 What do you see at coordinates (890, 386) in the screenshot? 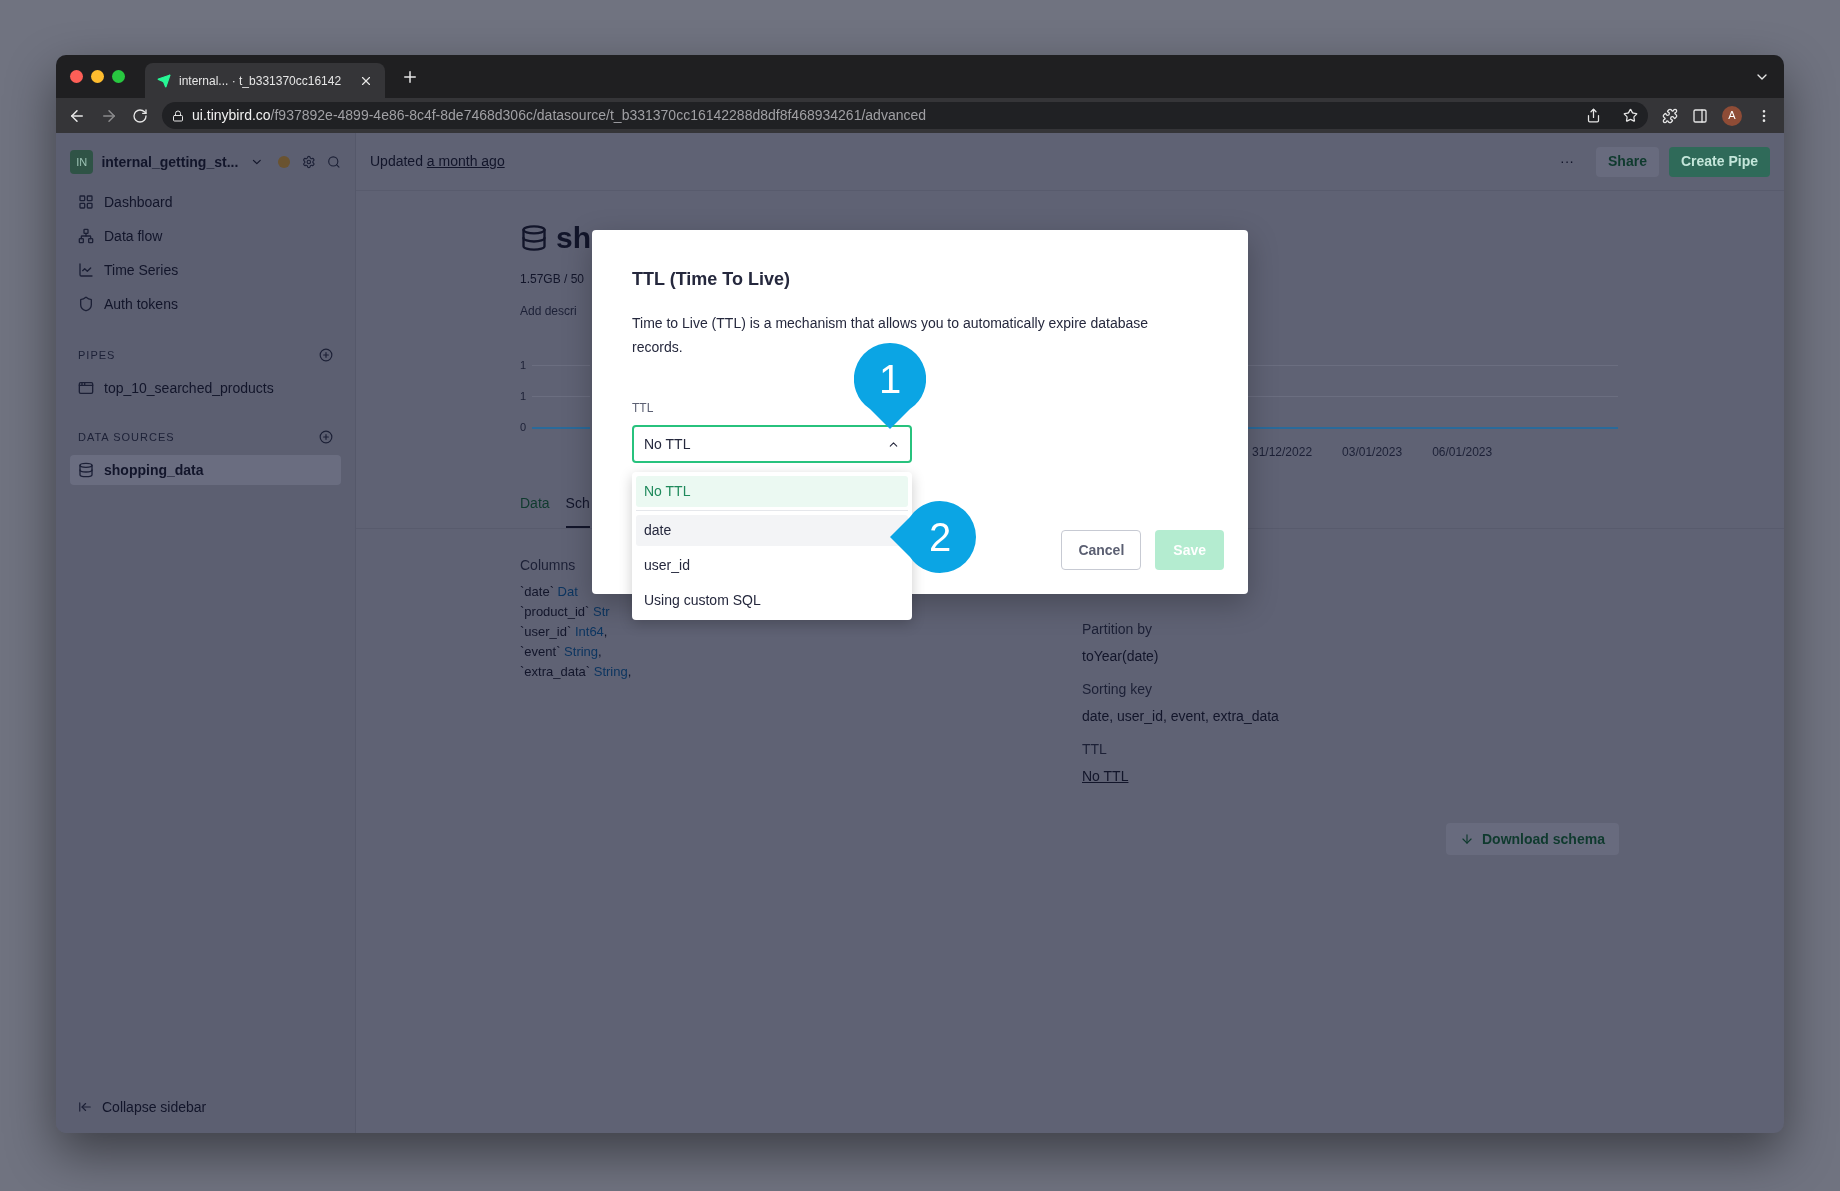
I see `callout-badge: 1` at bounding box center [890, 386].